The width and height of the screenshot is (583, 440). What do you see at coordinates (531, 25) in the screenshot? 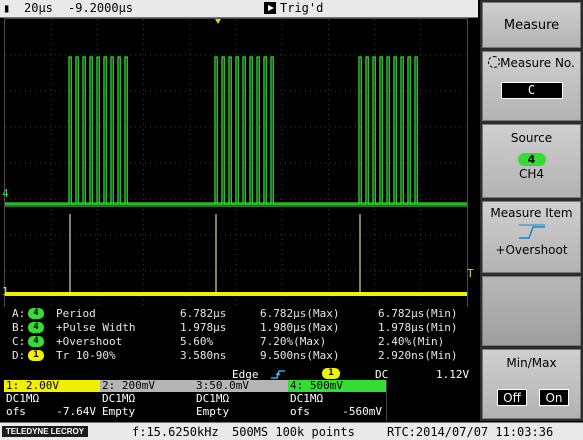
I see `menu-title: Measure` at bounding box center [531, 25].